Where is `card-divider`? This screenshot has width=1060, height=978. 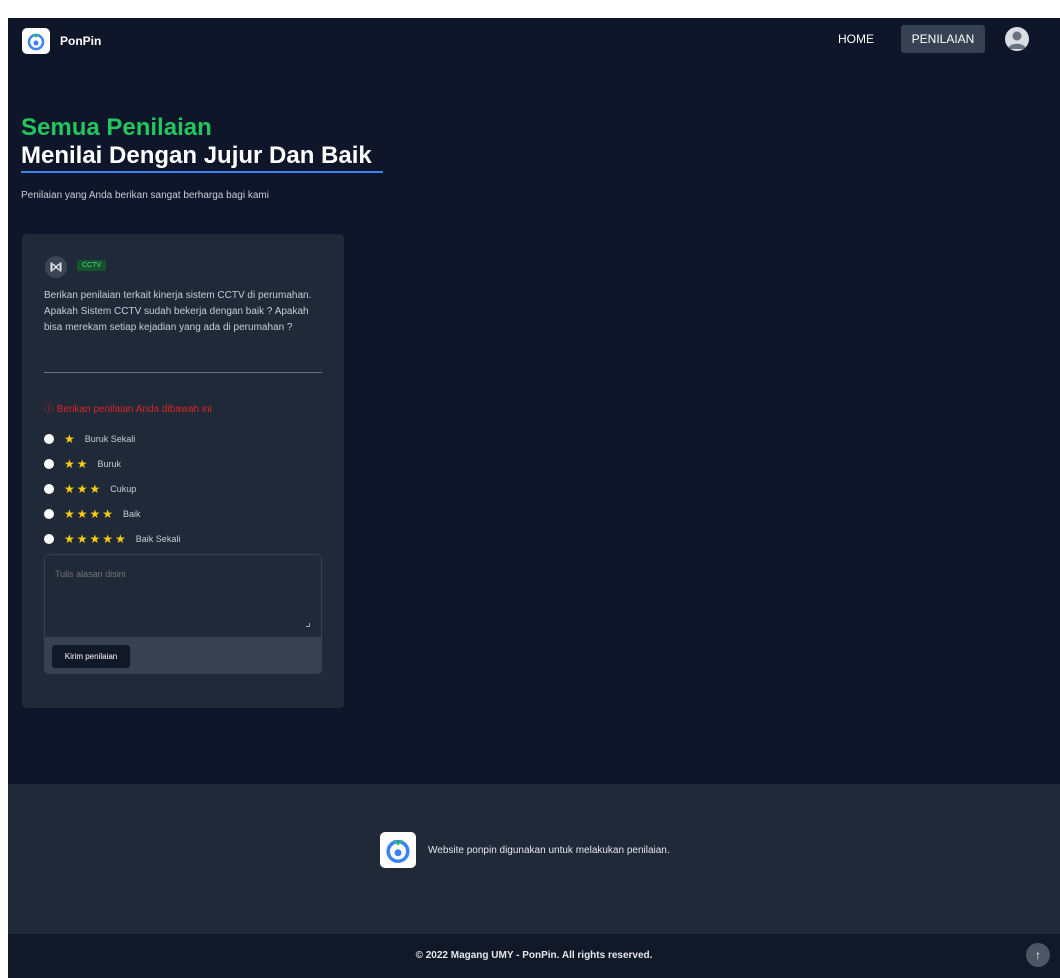 card-divider is located at coordinates (183, 372).